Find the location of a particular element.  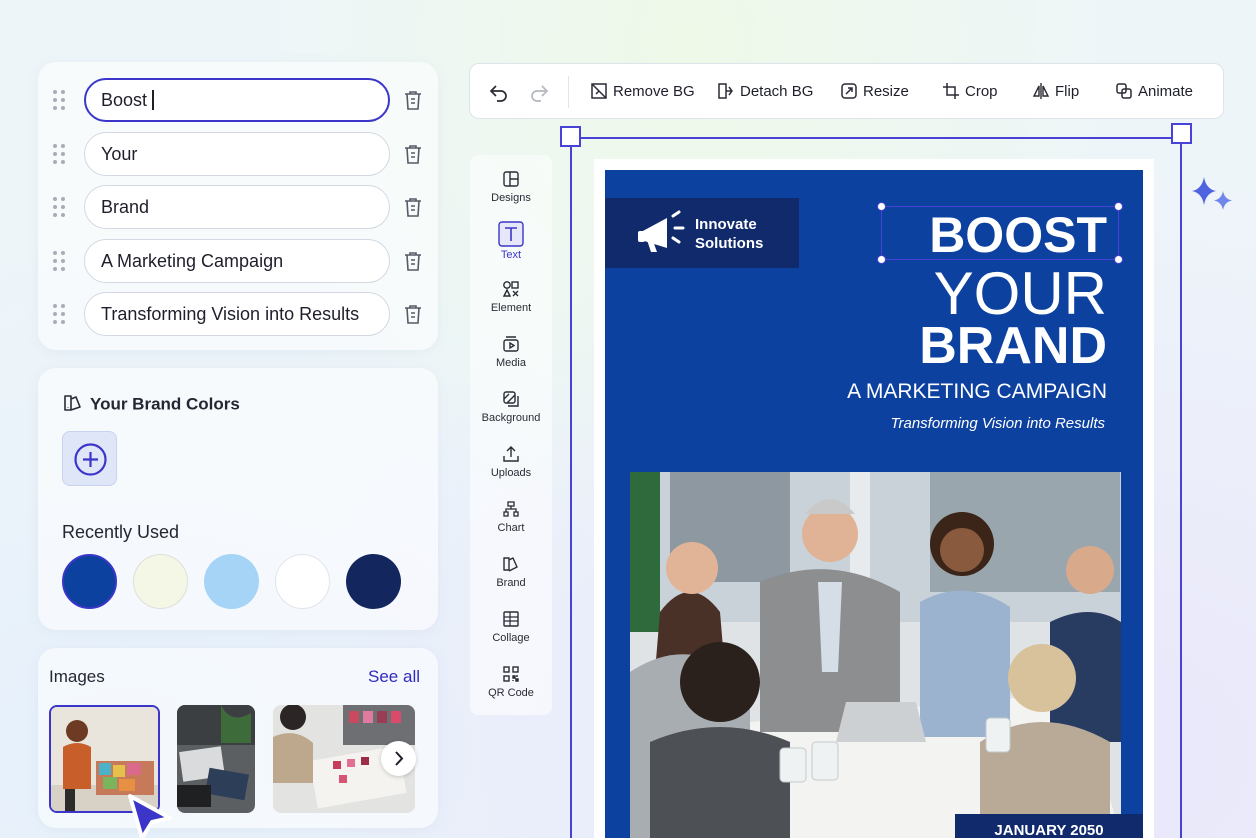

plus-circle-icon is located at coordinates (90, 459).